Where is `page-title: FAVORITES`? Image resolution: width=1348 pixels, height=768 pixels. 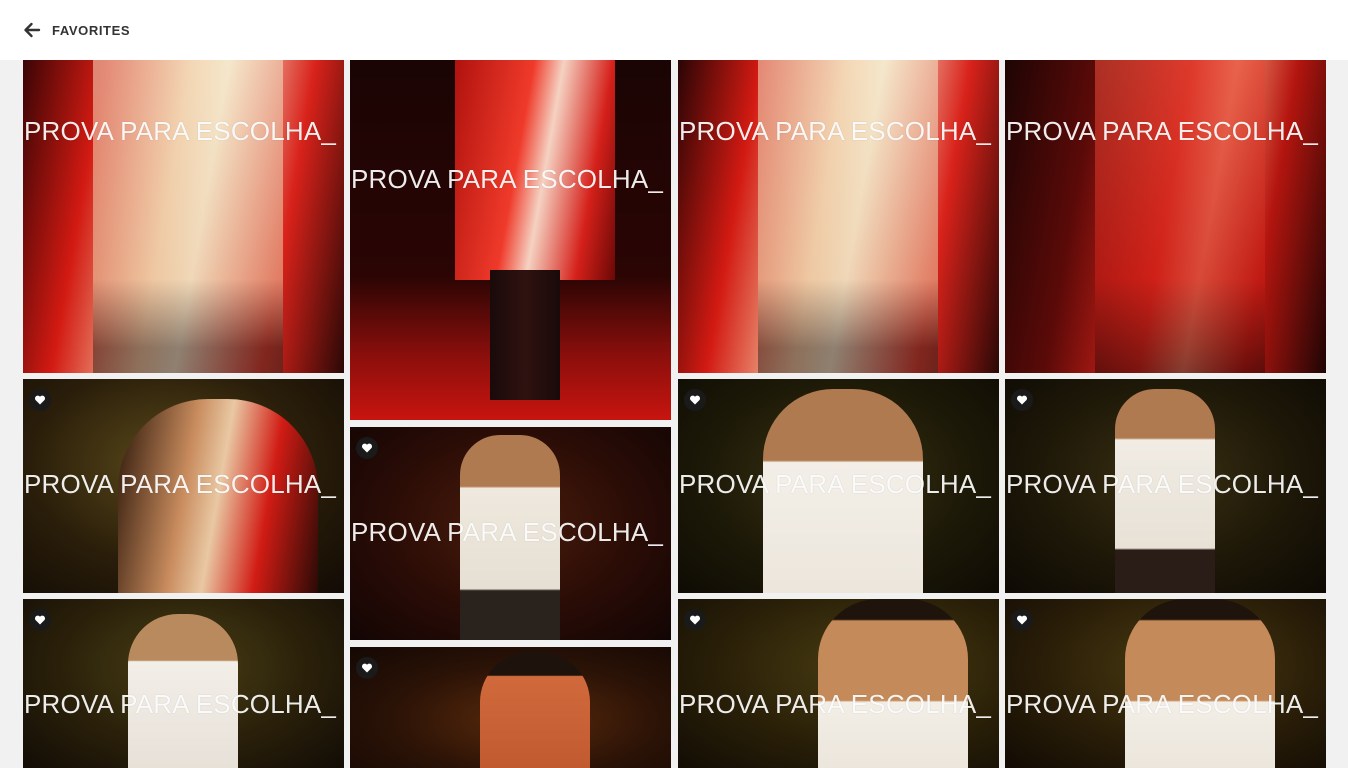 page-title: FAVORITES is located at coordinates (91, 30).